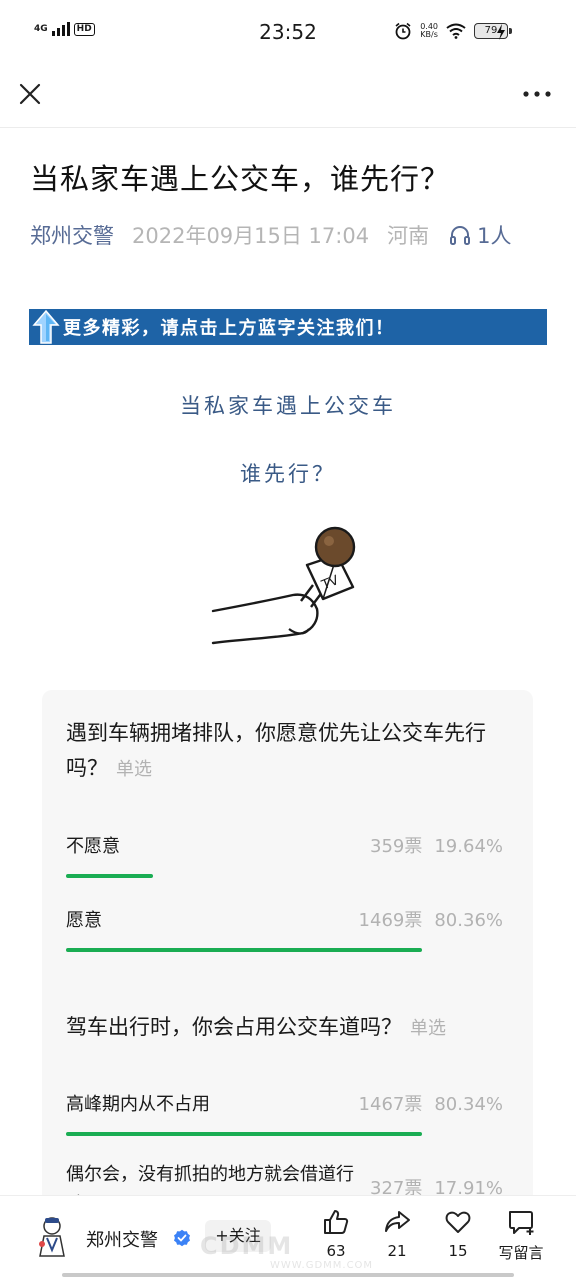 This screenshot has width=576, height=1280. I want to click on author-link: 郑州交警, so click(72, 235).